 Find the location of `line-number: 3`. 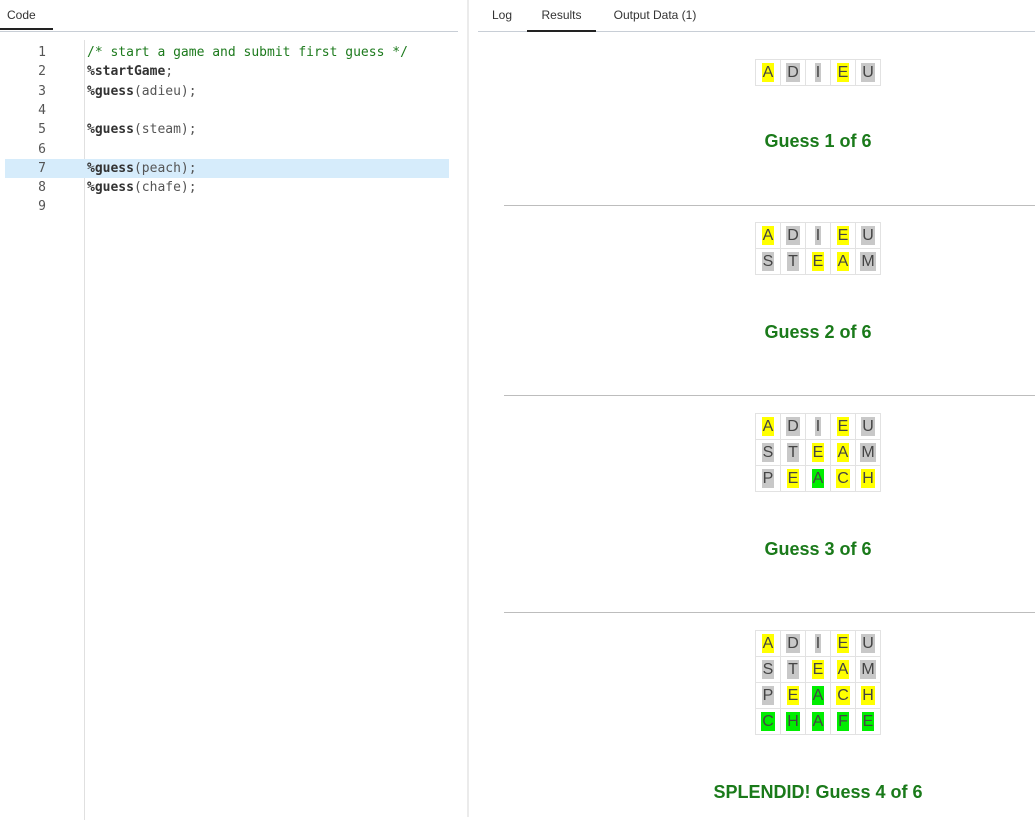

line-number: 3 is located at coordinates (42, 91).